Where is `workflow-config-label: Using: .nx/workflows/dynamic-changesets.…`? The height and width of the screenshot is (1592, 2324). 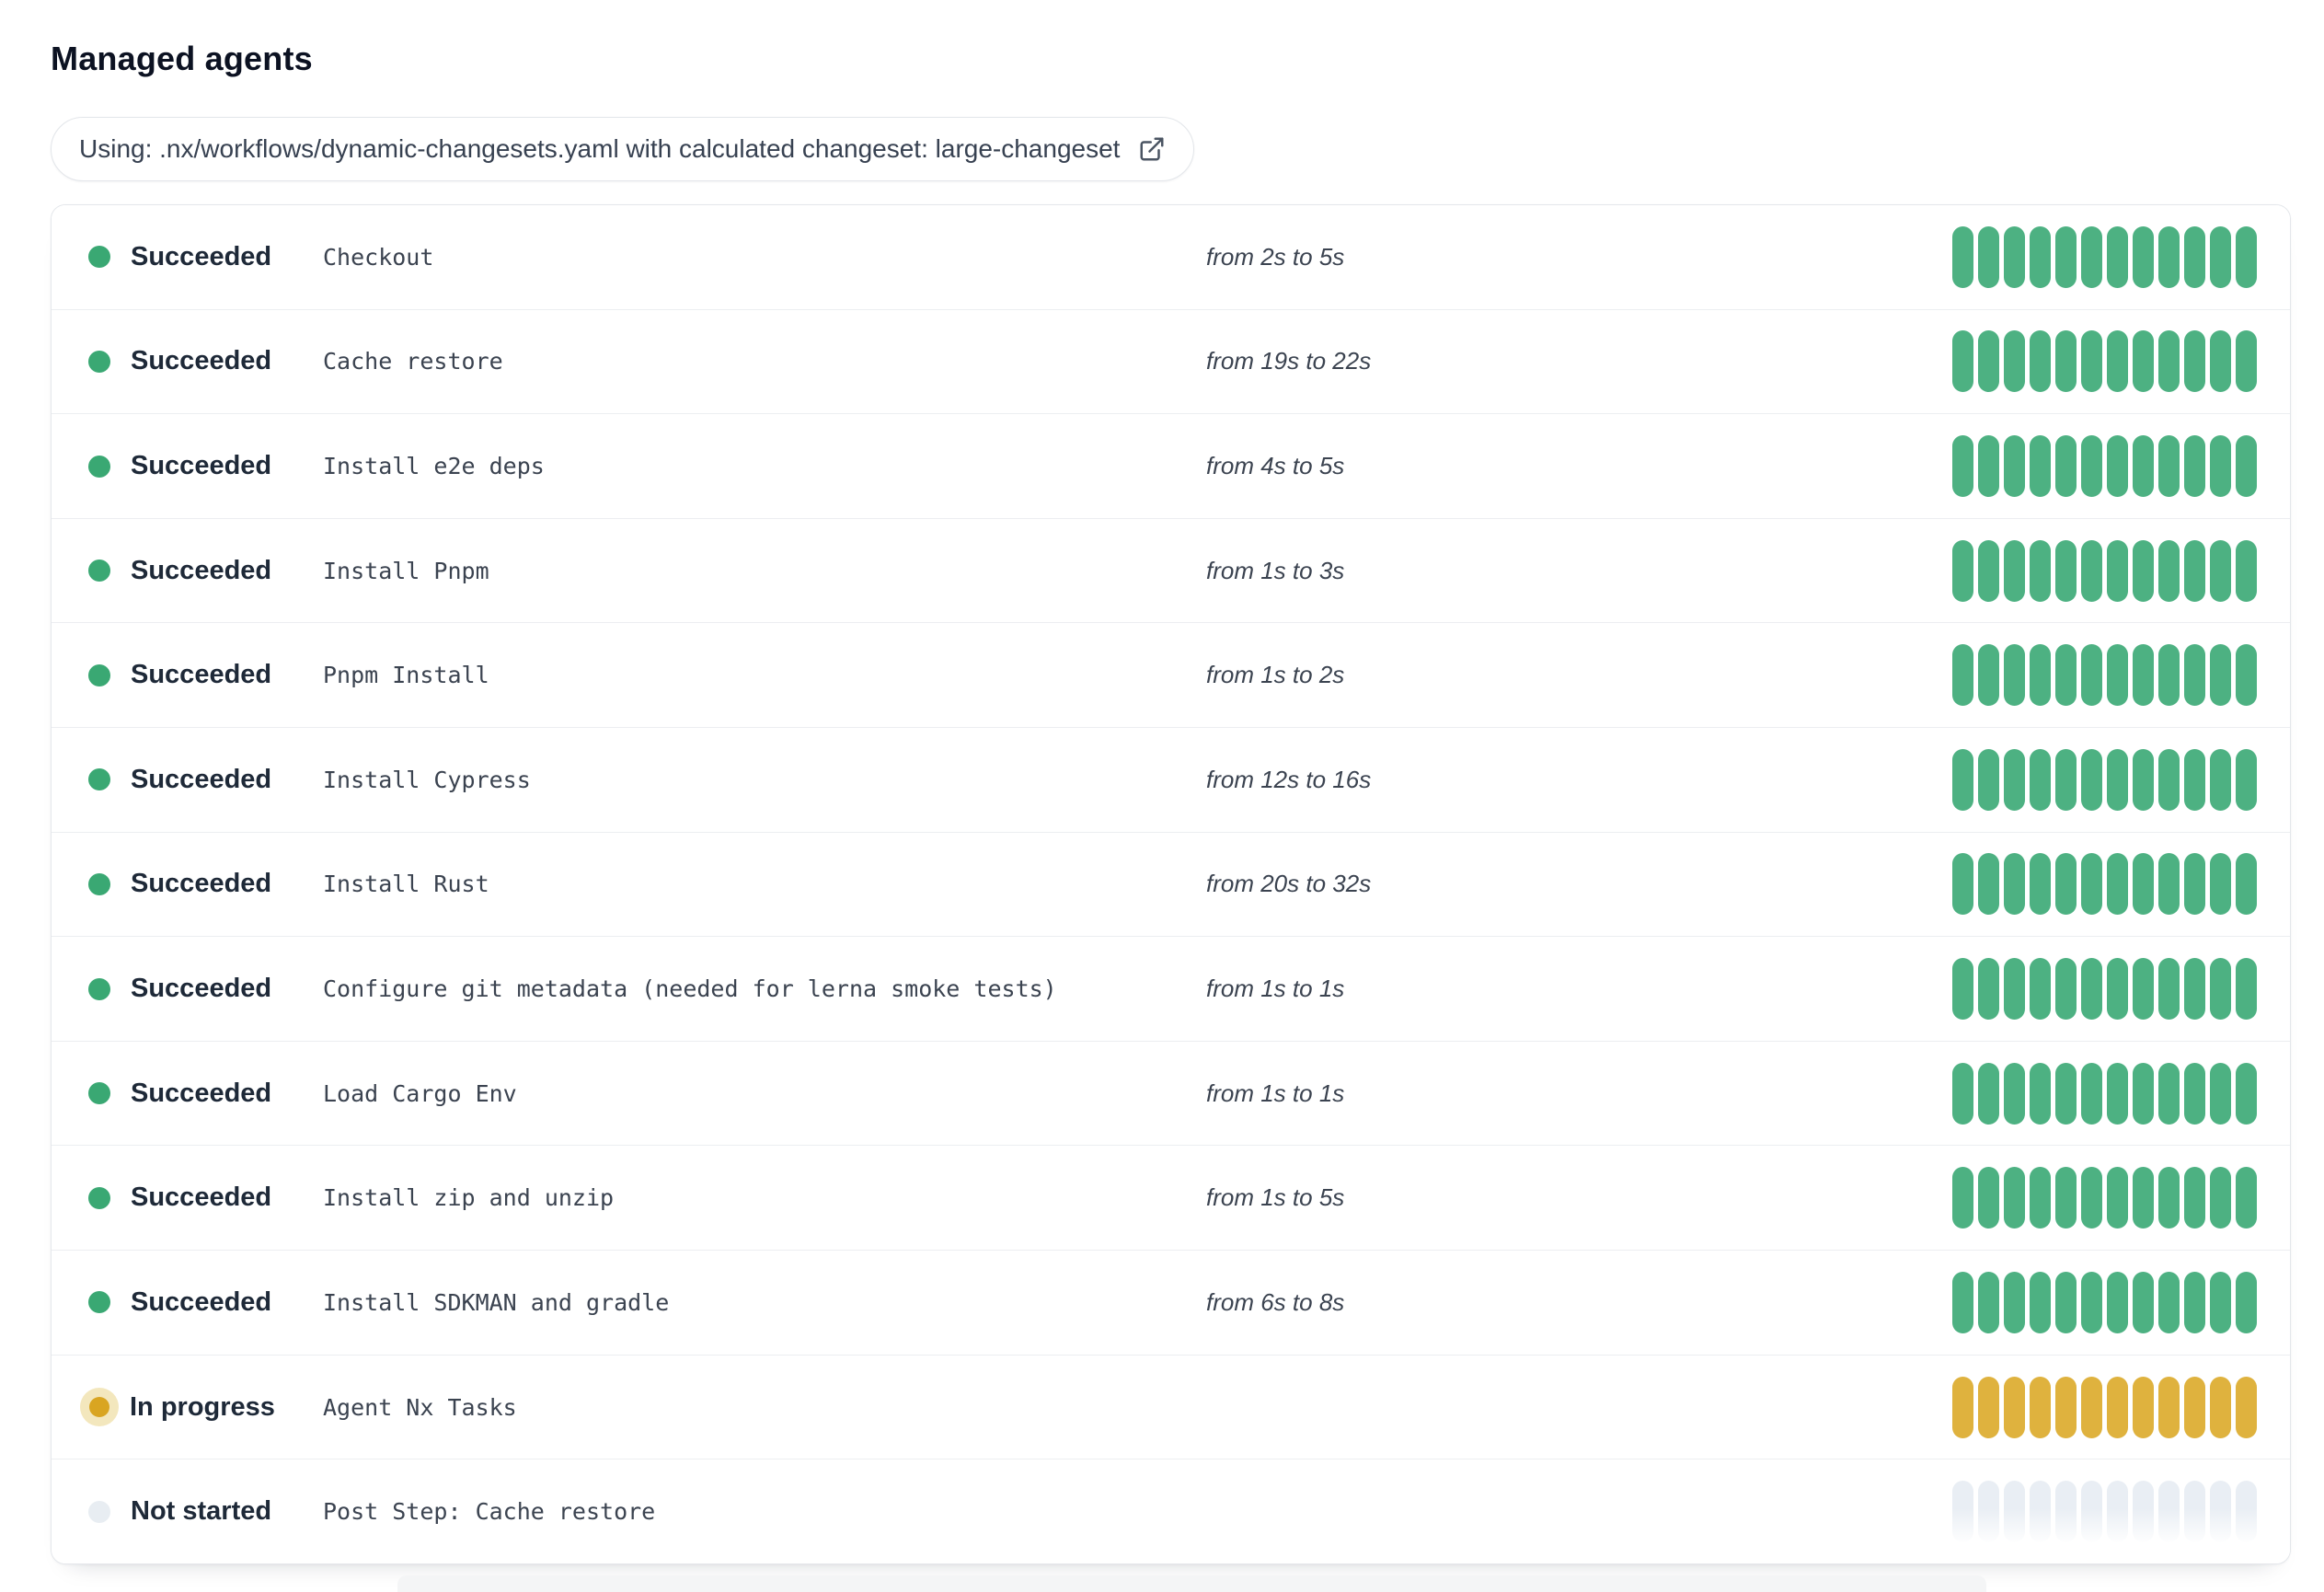 workflow-config-label: Using: .nx/workflows/dynamic-changesets.… is located at coordinates (600, 148).